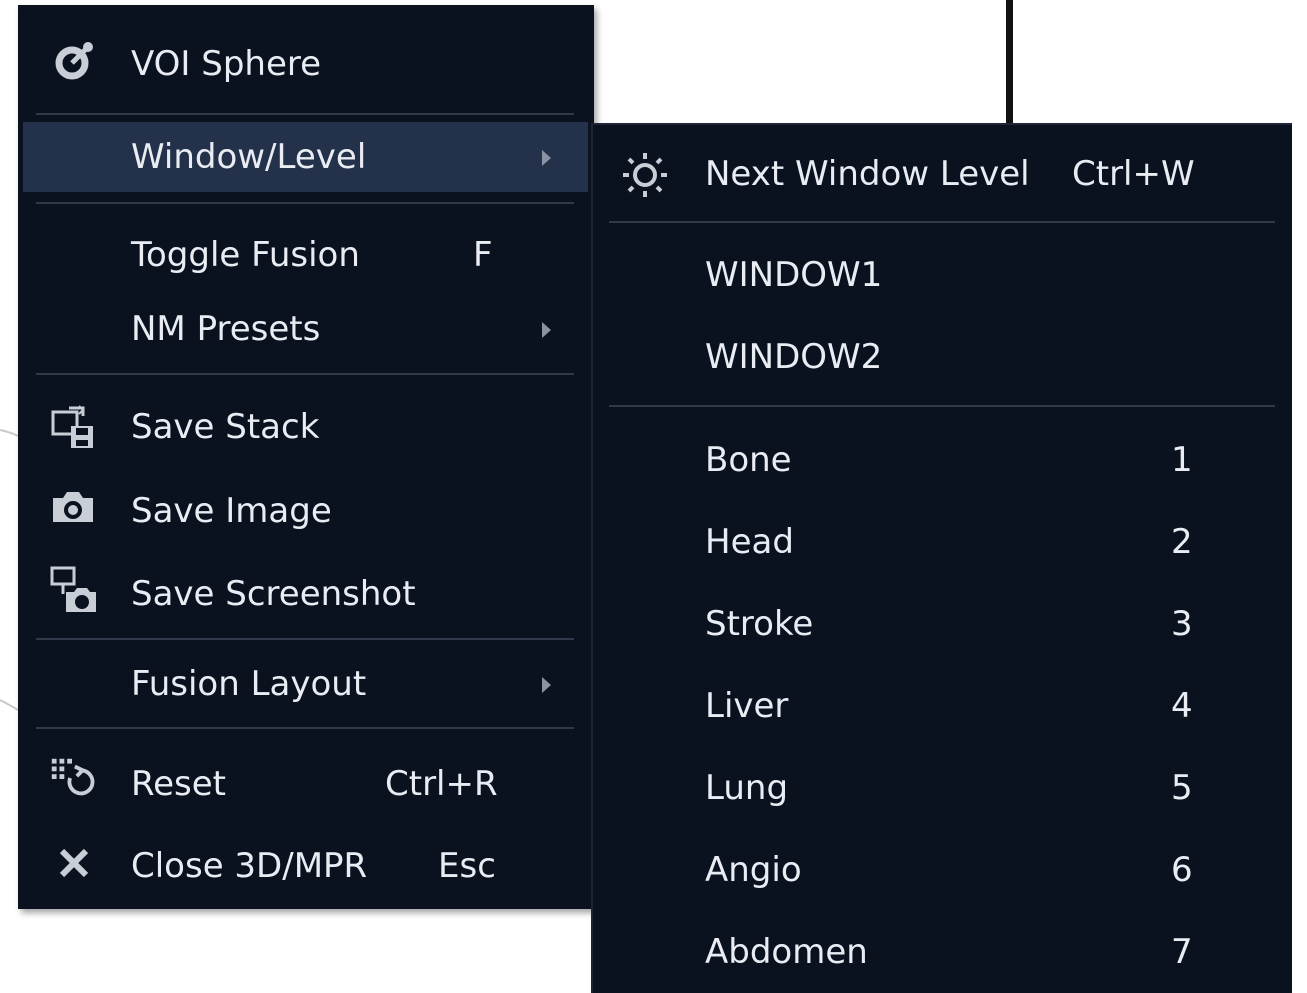 This screenshot has height=993, width=1307. Describe the element at coordinates (942, 705) in the screenshot. I see `menu-item-liver: Liver 4` at that location.